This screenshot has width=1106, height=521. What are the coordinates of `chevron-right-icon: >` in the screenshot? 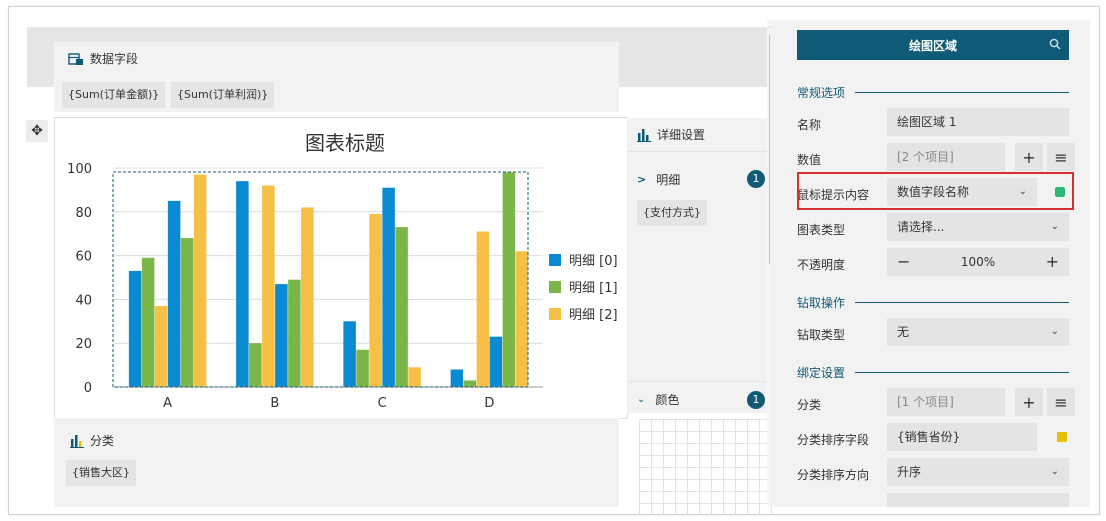 It's located at (642, 179).